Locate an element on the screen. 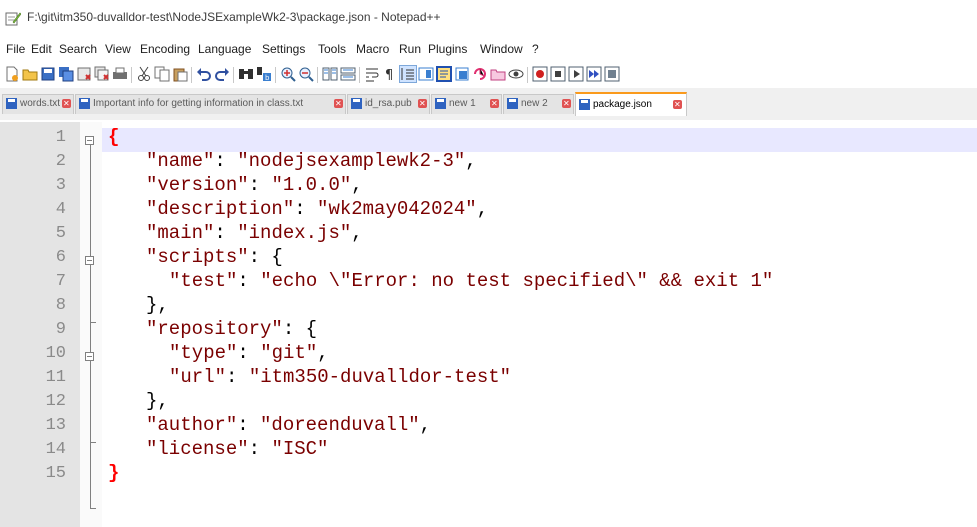 This screenshot has height=527, width=977. menu-view: View is located at coordinates (118, 49).